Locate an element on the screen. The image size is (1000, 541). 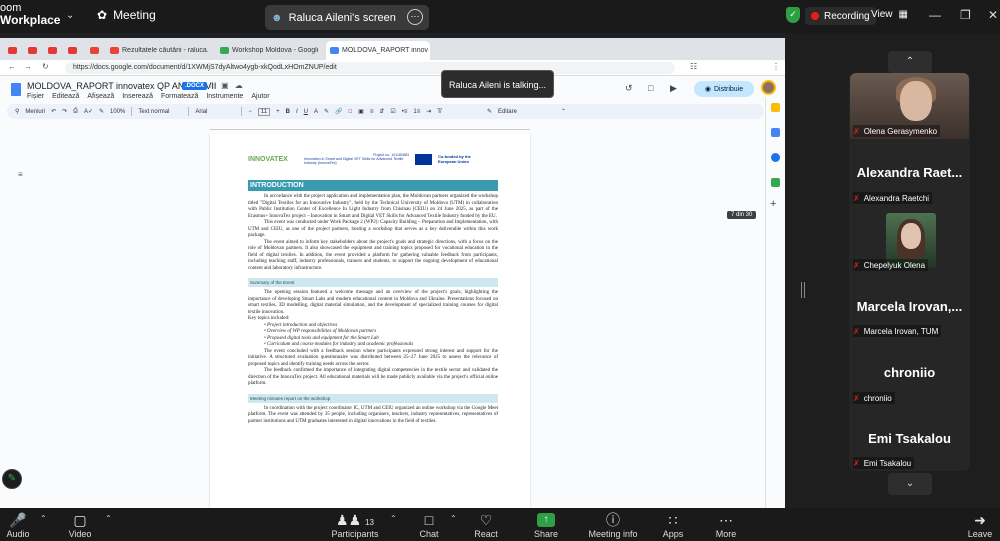
comment-icon: □ is located at coordinates (650, 88).